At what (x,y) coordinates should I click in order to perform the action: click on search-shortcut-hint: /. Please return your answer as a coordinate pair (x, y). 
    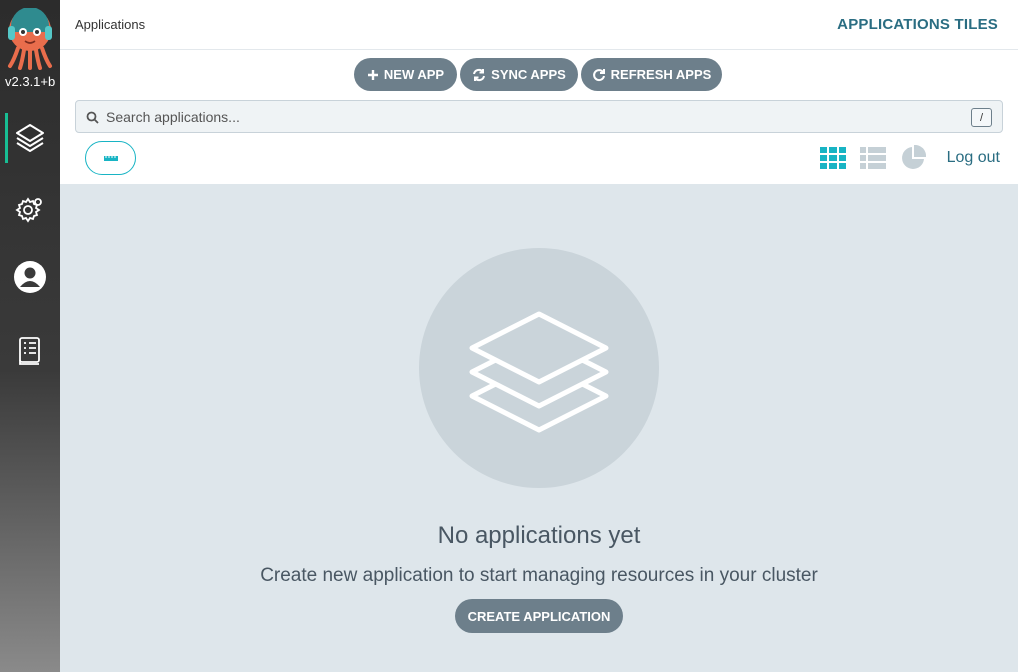
    Looking at the image, I should click on (981, 117).